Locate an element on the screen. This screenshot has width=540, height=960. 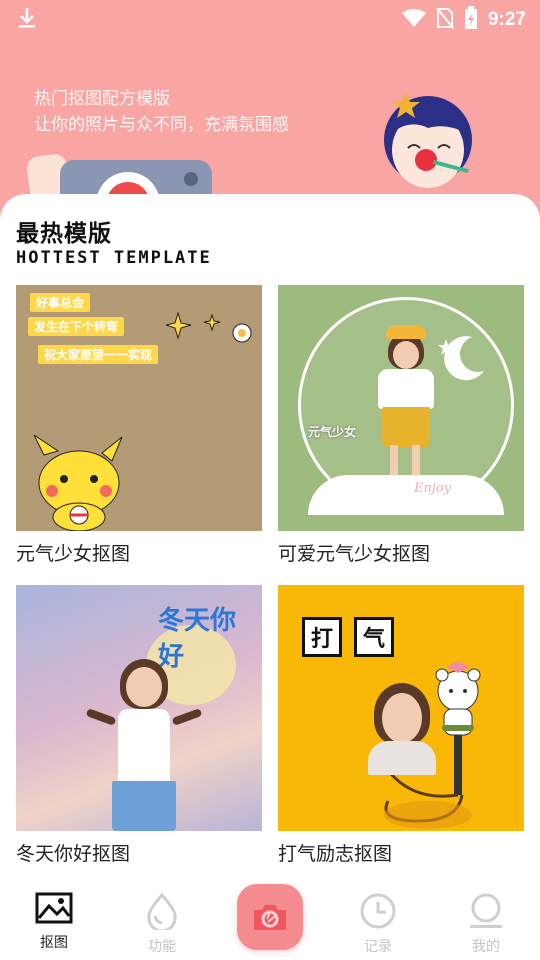
template-thumbnail: 打 气 is located at coordinates (401, 708).